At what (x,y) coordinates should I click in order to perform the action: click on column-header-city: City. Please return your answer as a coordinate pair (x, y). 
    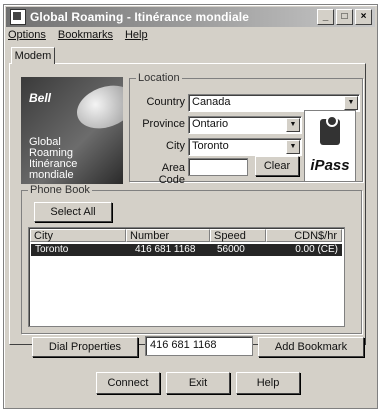
    Looking at the image, I should click on (78, 235).